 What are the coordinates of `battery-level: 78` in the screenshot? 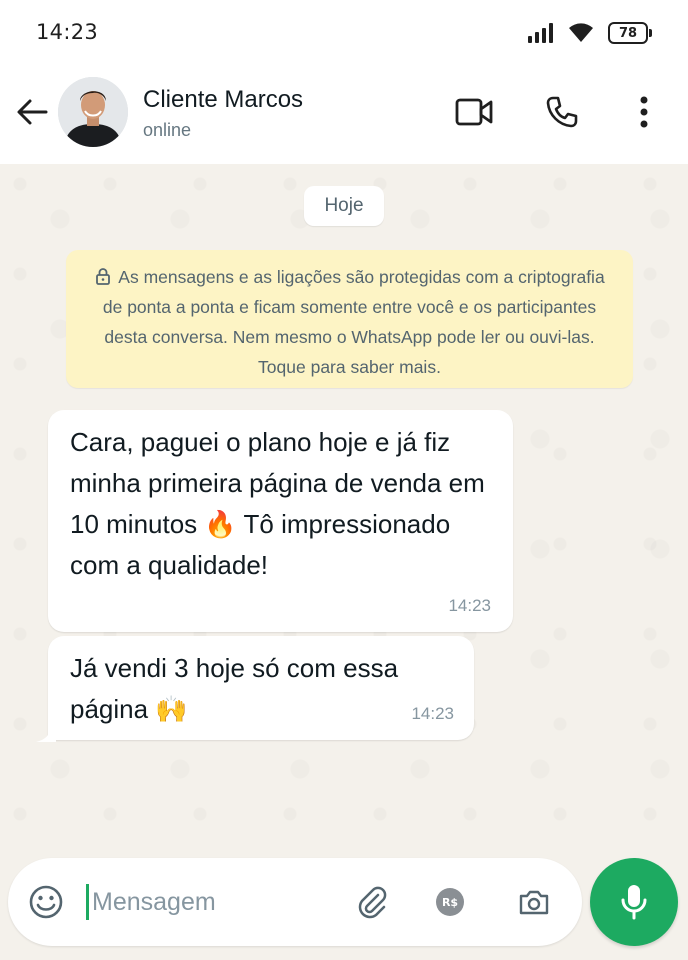 It's located at (628, 33).